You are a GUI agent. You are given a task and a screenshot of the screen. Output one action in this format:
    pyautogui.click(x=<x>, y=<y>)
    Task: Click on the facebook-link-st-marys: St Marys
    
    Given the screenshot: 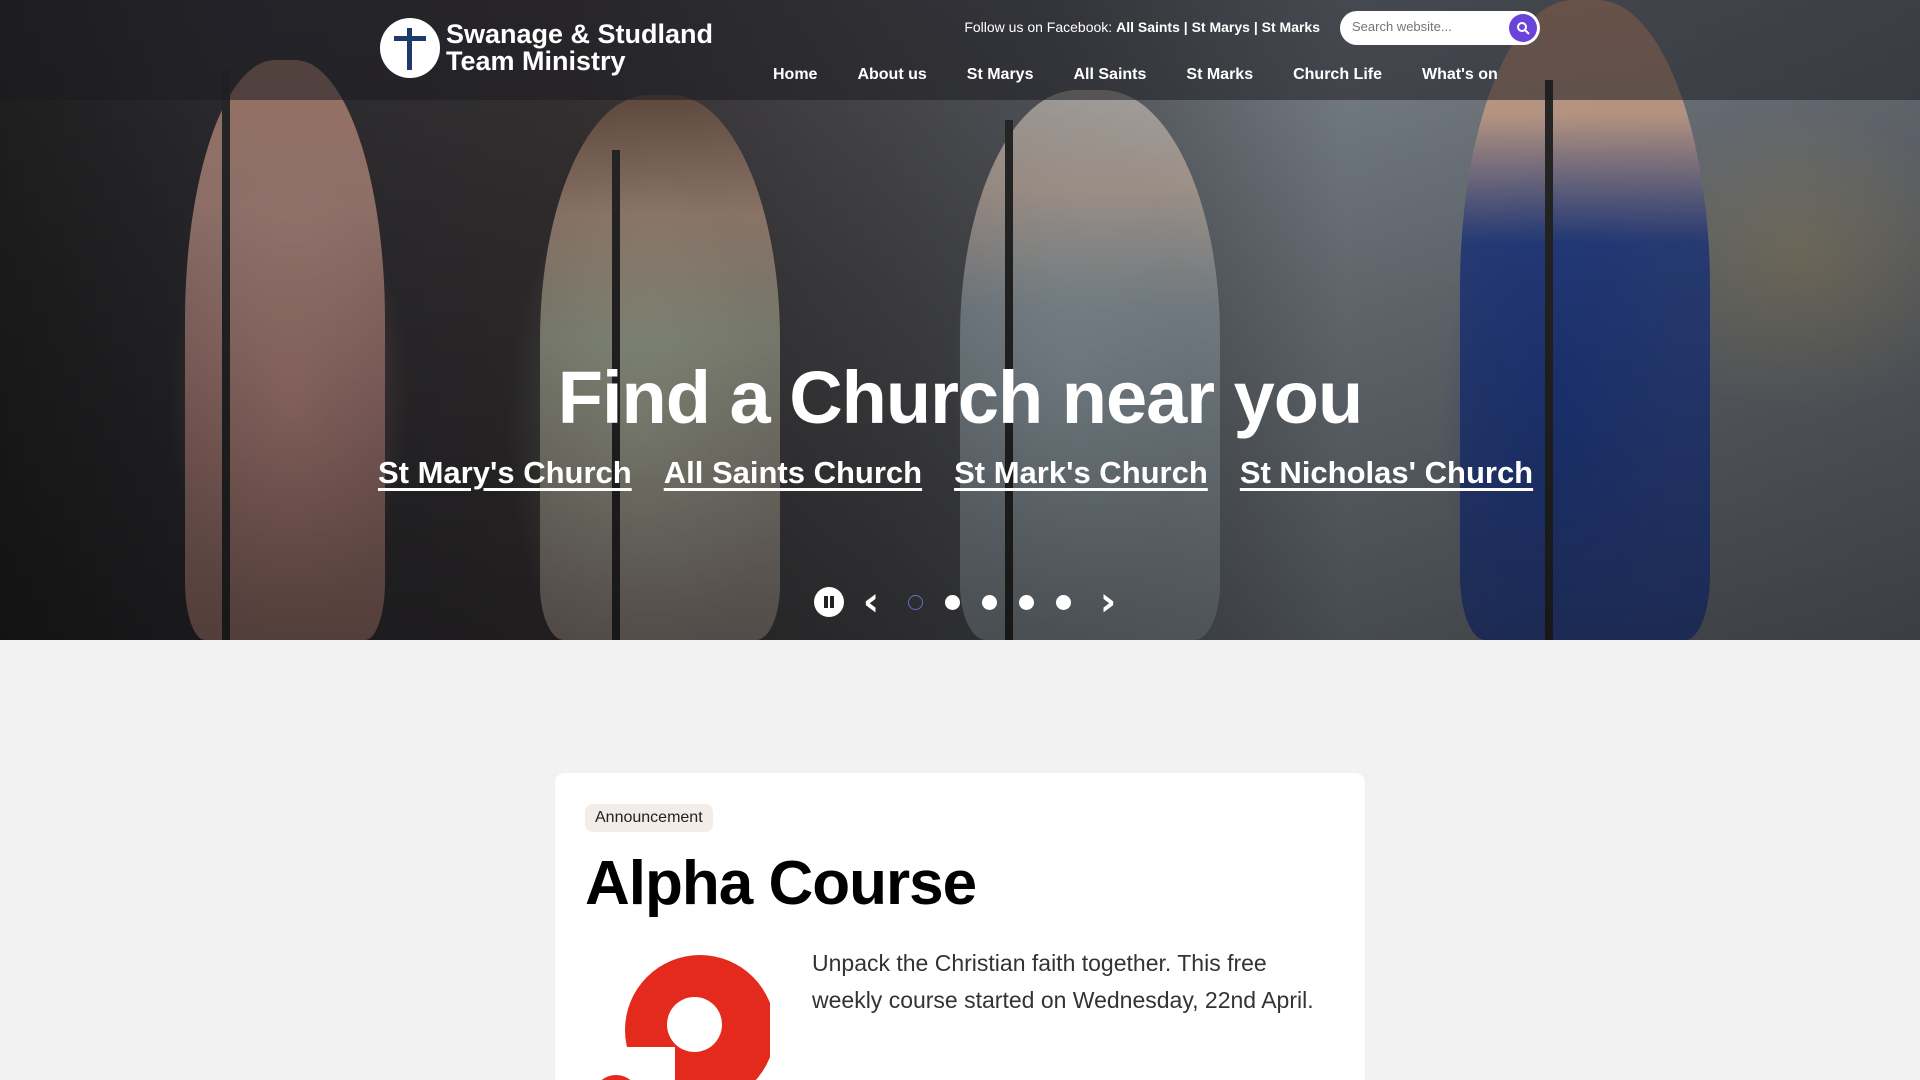 What is the action you would take?
    pyautogui.click(x=1221, y=27)
    